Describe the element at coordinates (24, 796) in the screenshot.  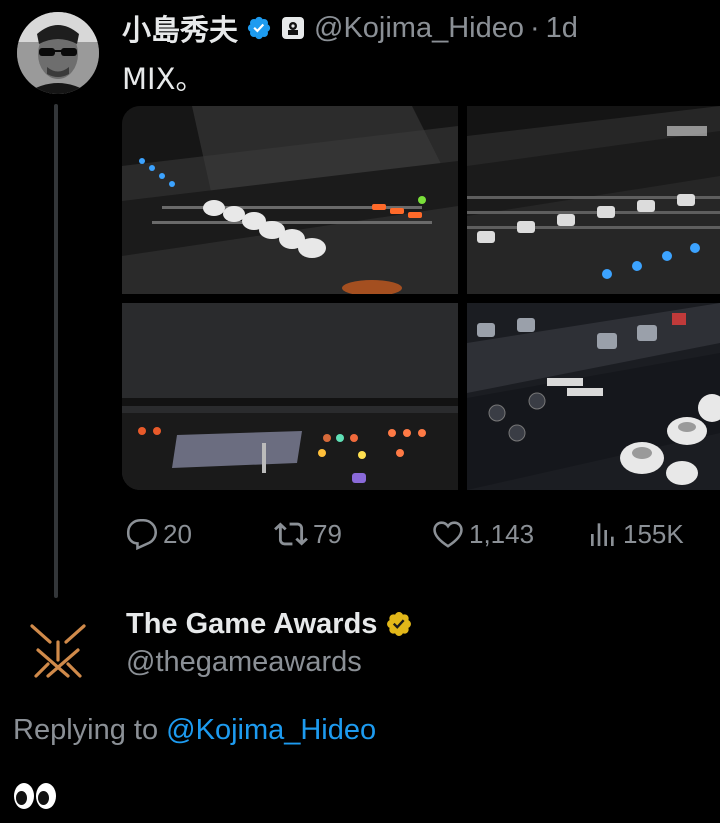
I see `eye-left-icon` at that location.